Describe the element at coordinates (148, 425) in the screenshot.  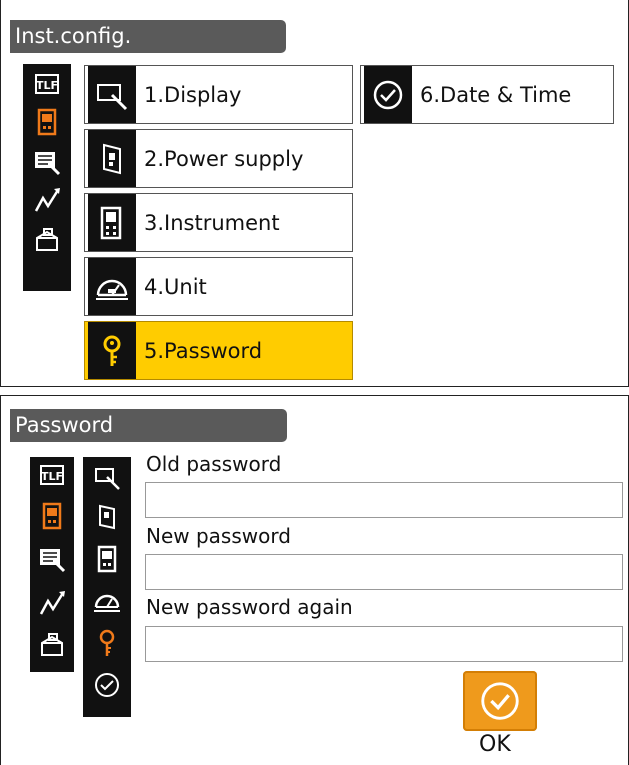
I see `page-title: Password` at that location.